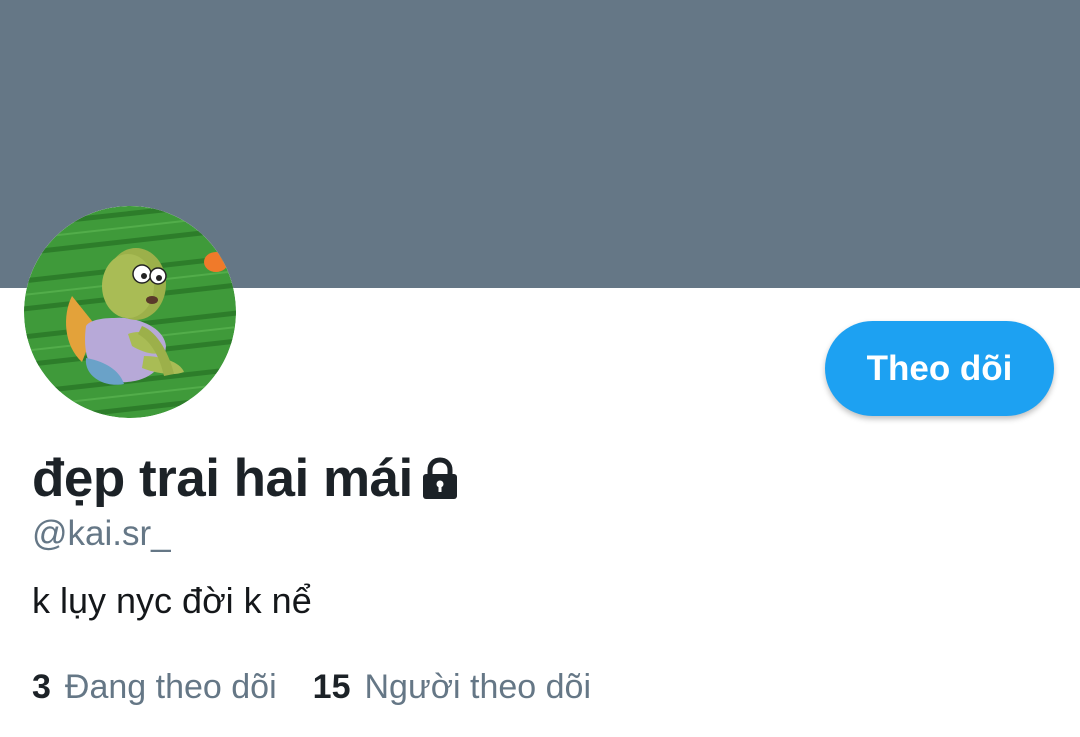  I want to click on profile-stats: 3 Đang theo dõi 15 Người theo dõi, so click(329, 687).